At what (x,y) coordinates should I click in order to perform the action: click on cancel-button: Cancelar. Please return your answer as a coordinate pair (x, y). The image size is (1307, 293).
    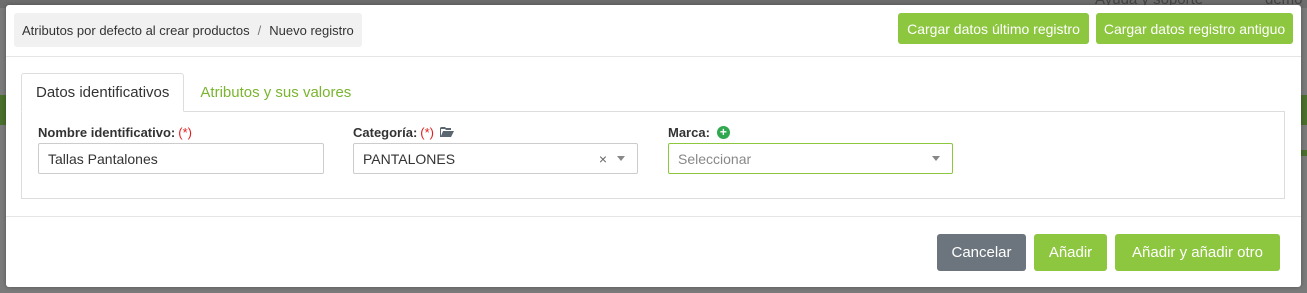
    Looking at the image, I should click on (981, 252).